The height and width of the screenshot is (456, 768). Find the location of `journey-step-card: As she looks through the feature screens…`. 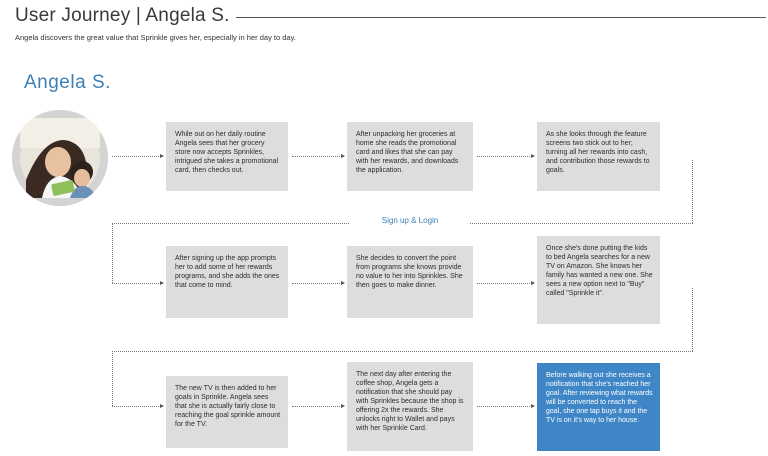

journey-step-card: As she looks through the feature screens… is located at coordinates (598, 156).